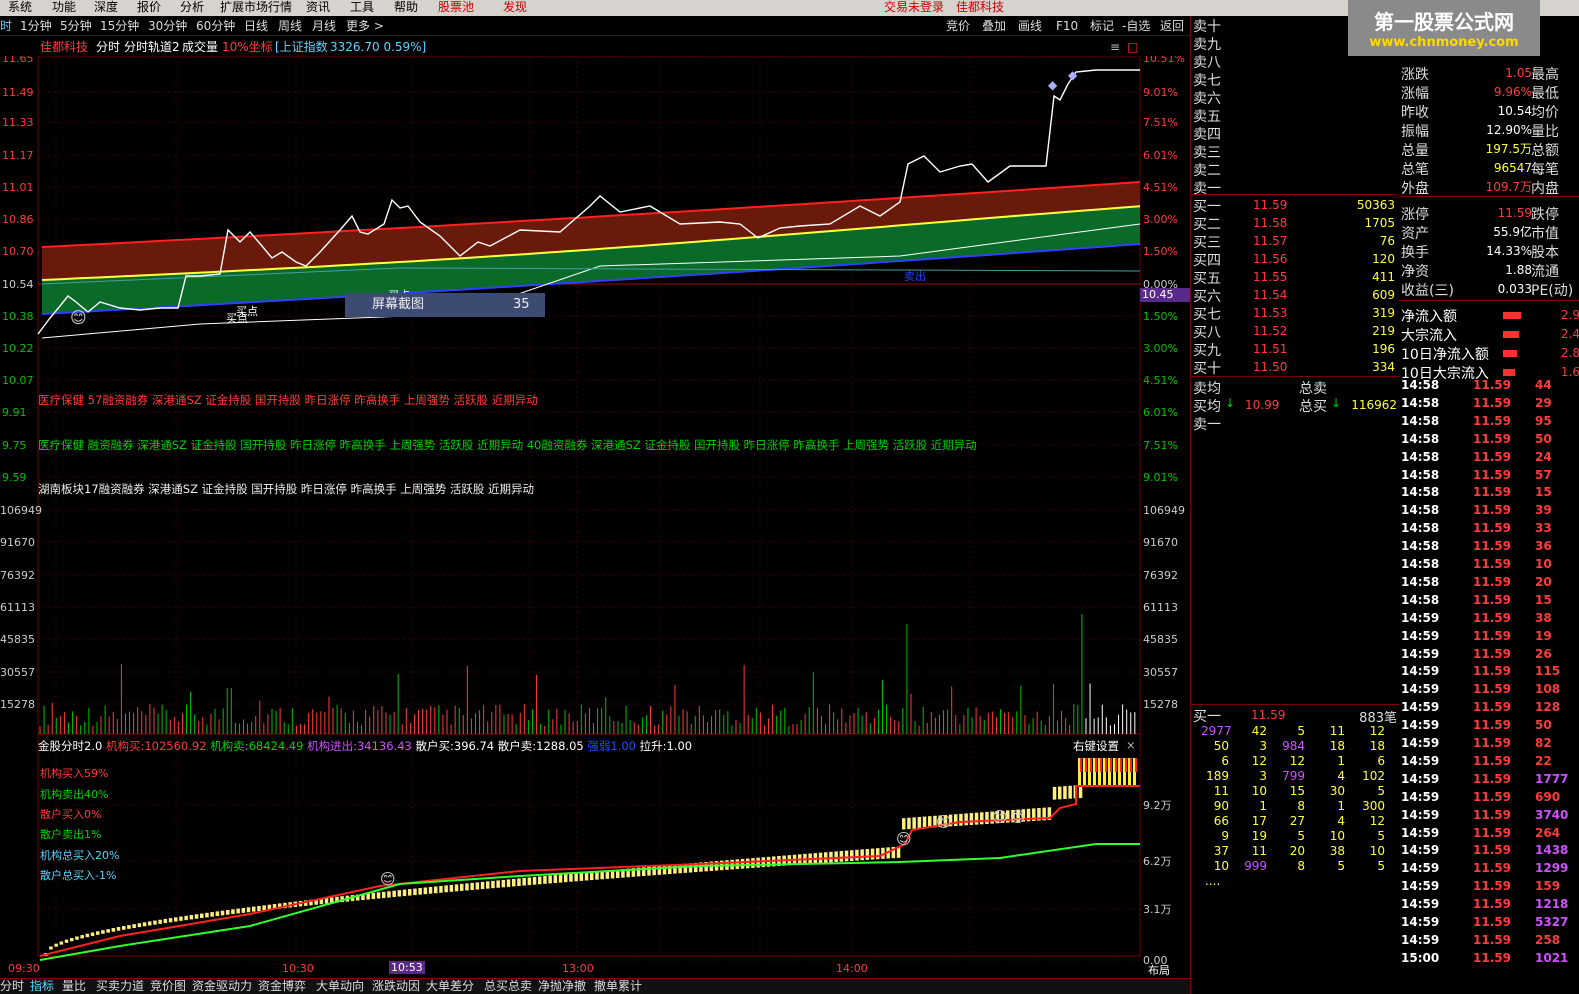  I want to click on tick-volume: 29, so click(1543, 402).